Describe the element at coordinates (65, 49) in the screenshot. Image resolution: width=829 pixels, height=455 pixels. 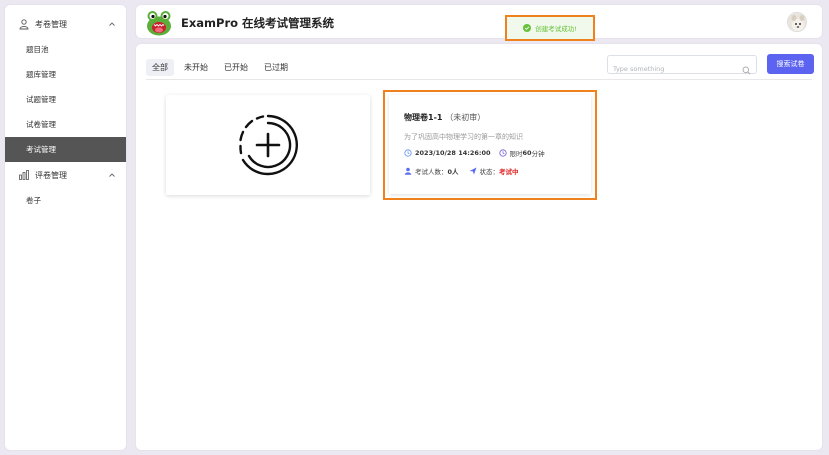
I see `sidebar-item-question-pool: 题目池` at that location.